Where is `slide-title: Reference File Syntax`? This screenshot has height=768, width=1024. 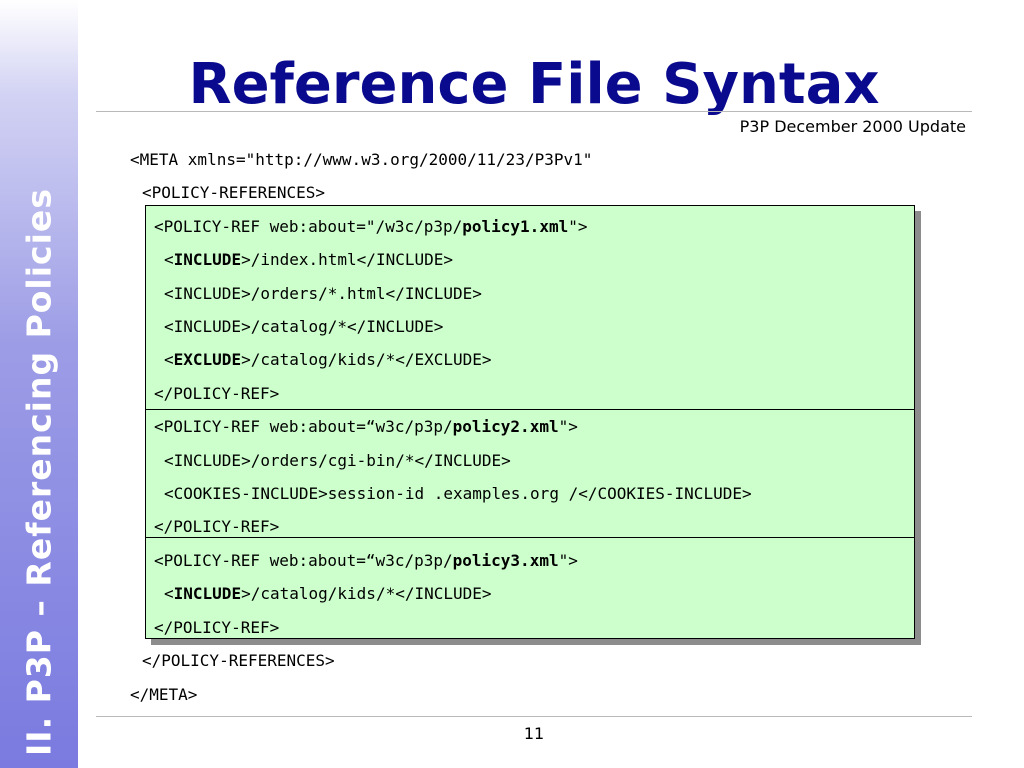 slide-title: Reference File Syntax is located at coordinates (534, 84).